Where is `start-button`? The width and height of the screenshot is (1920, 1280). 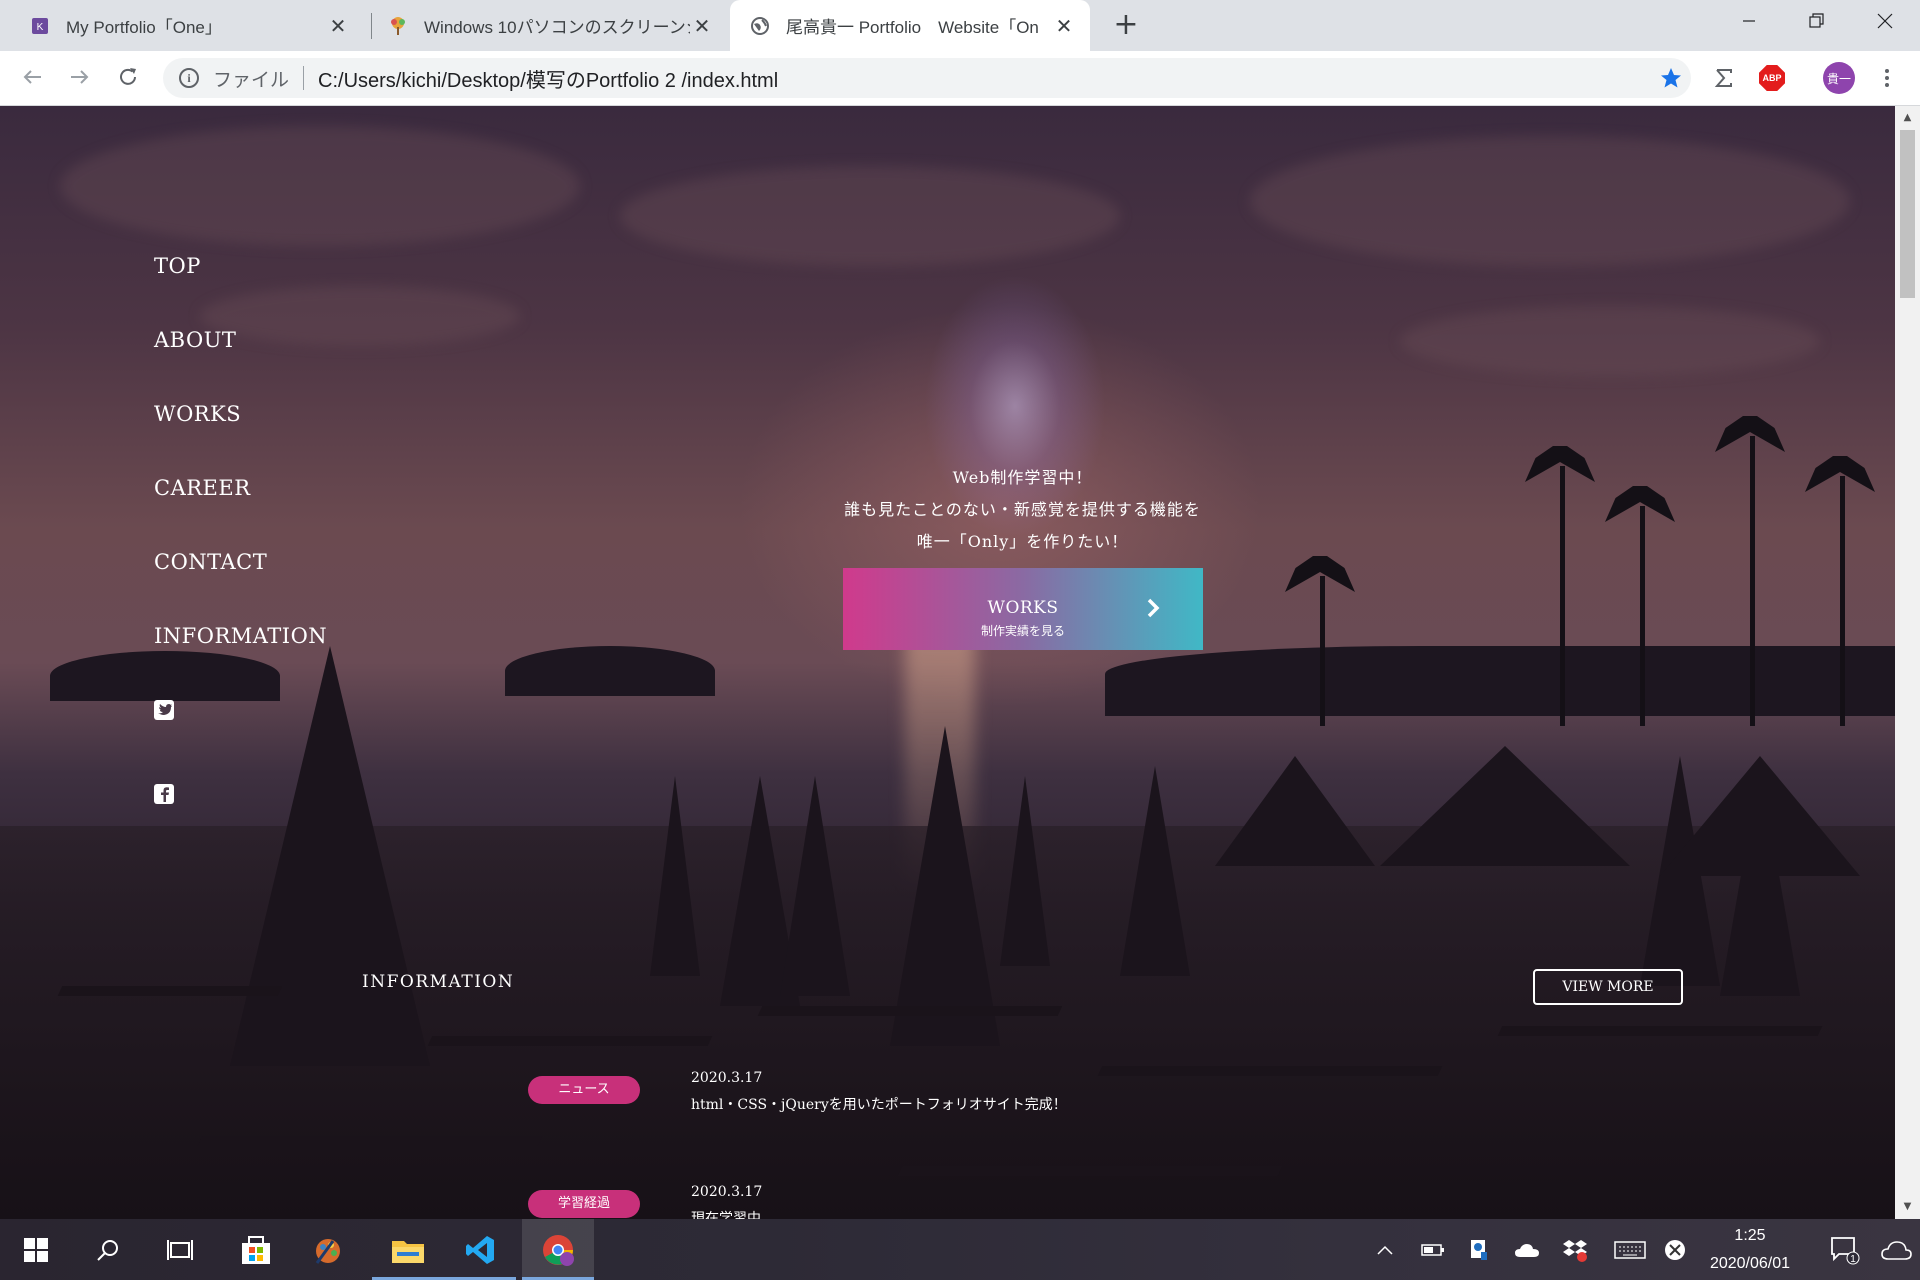 start-button is located at coordinates (36, 1249).